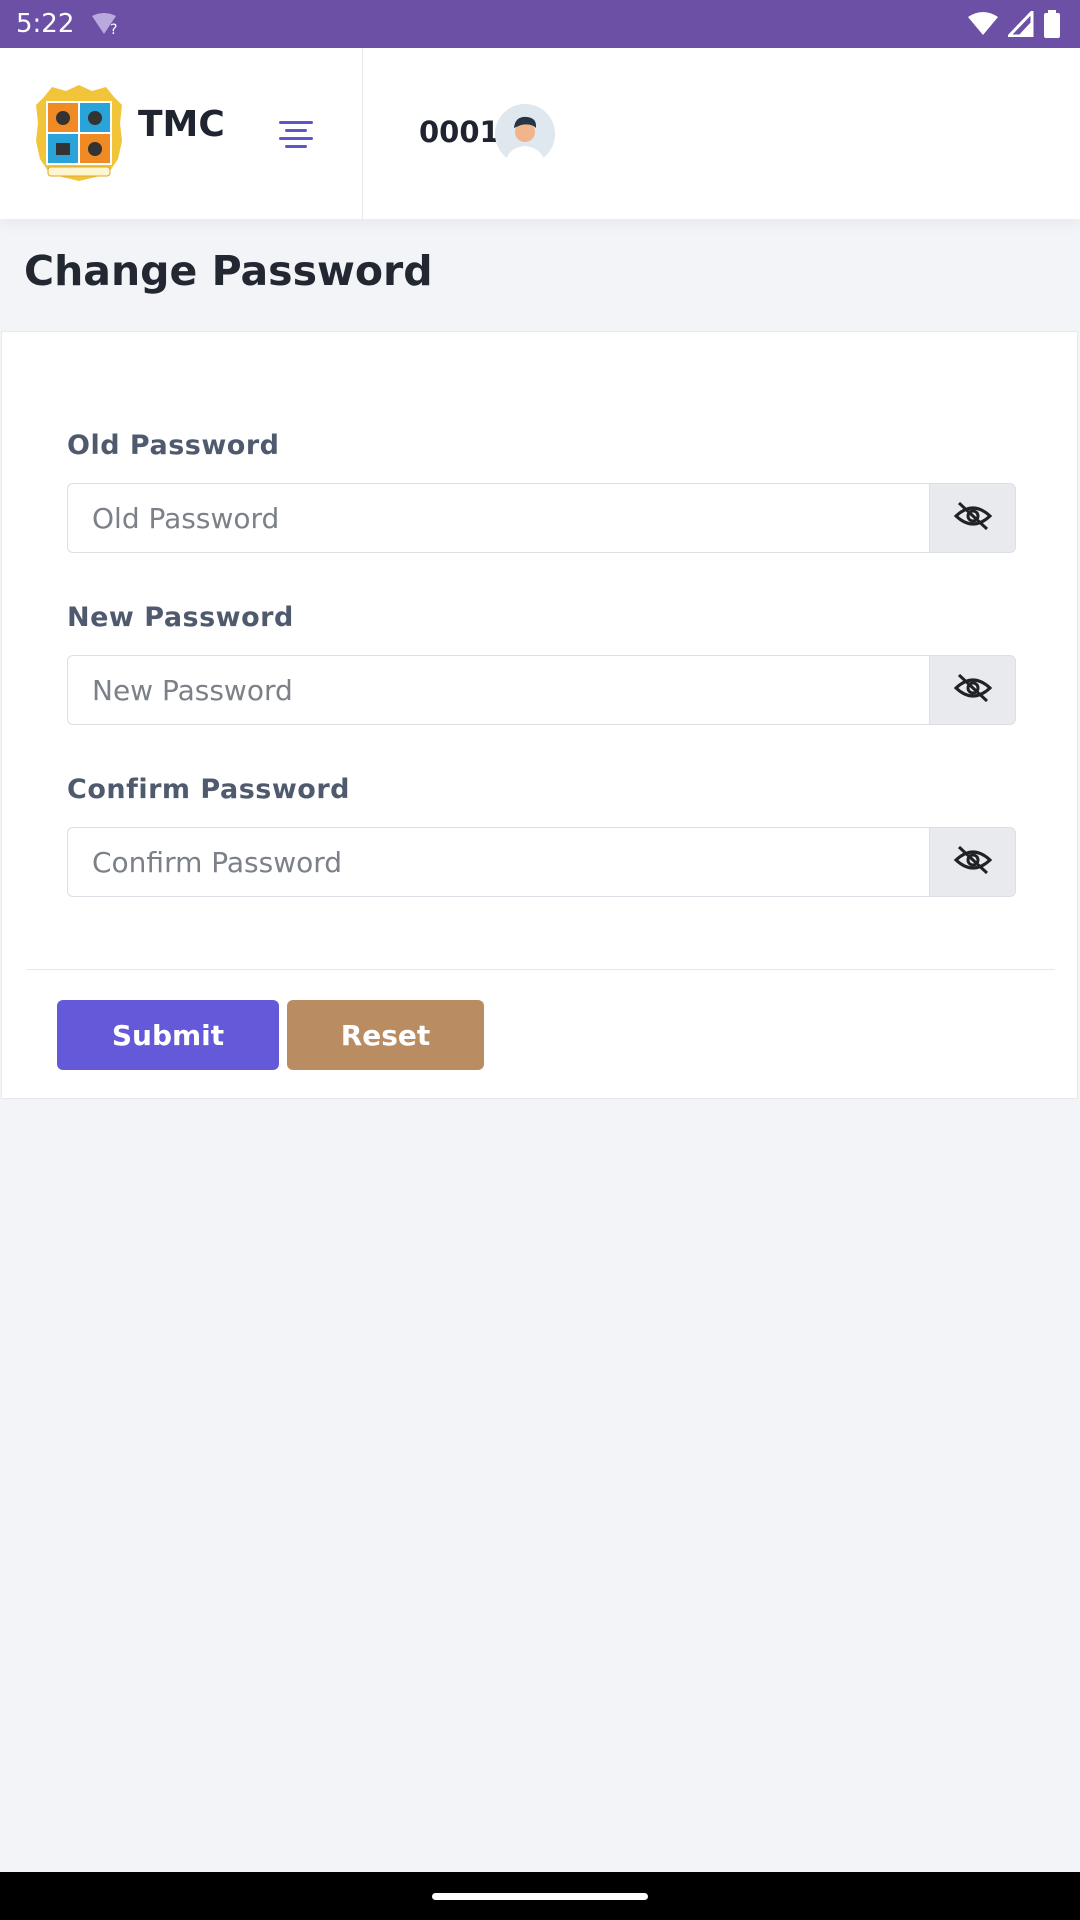 The image size is (1080, 1920). Describe the element at coordinates (459, 132) in the screenshot. I see `user-id: 0001` at that location.